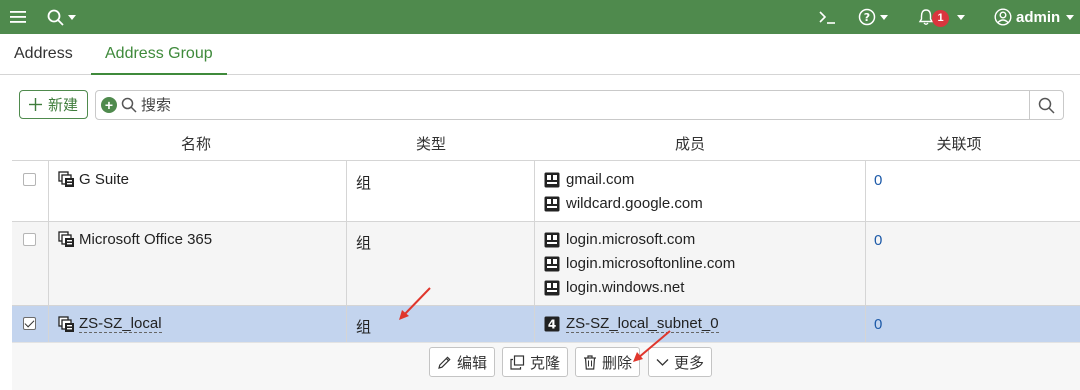 The width and height of the screenshot is (1080, 390). What do you see at coordinates (196, 144) in the screenshot?
I see `column-header-name: 名称` at bounding box center [196, 144].